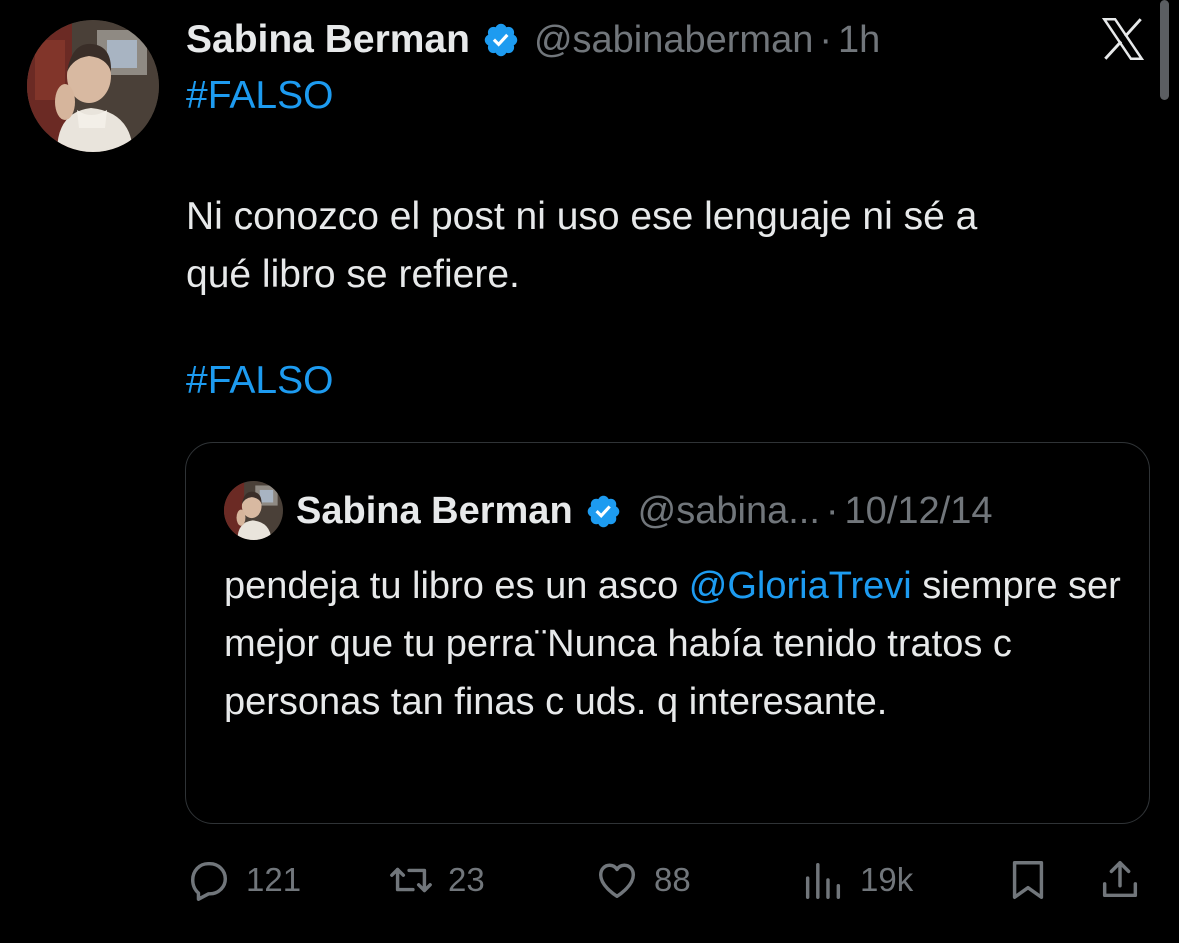  I want to click on reply-button: 121, so click(243, 880).